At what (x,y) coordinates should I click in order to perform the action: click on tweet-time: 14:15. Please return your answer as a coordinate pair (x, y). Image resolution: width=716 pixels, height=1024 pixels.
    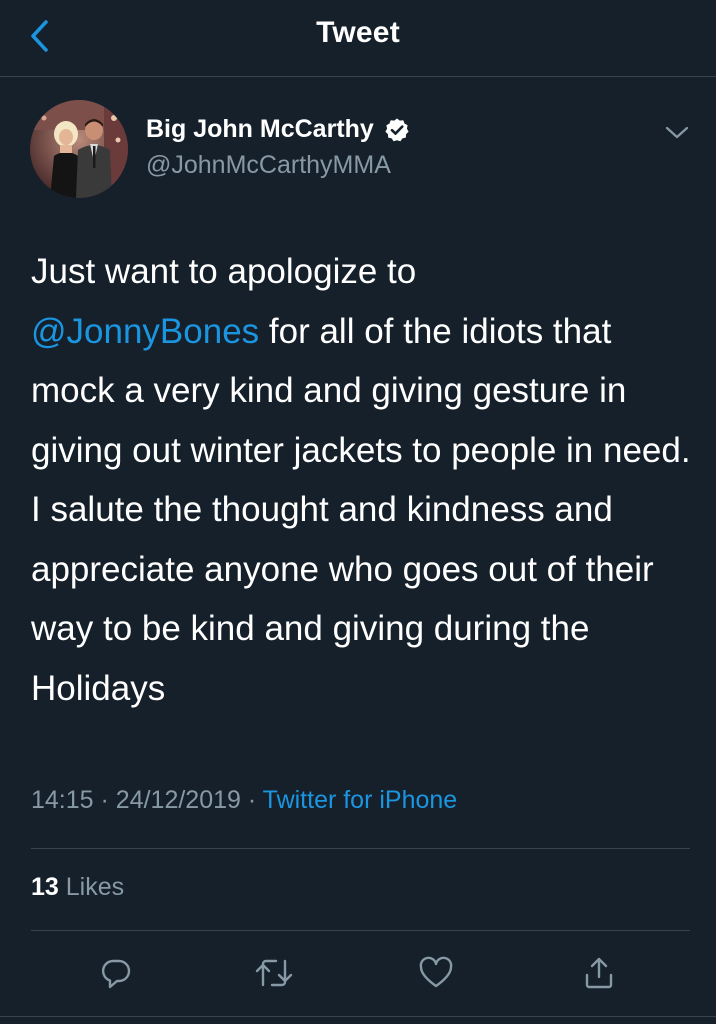
    Looking at the image, I should click on (62, 800).